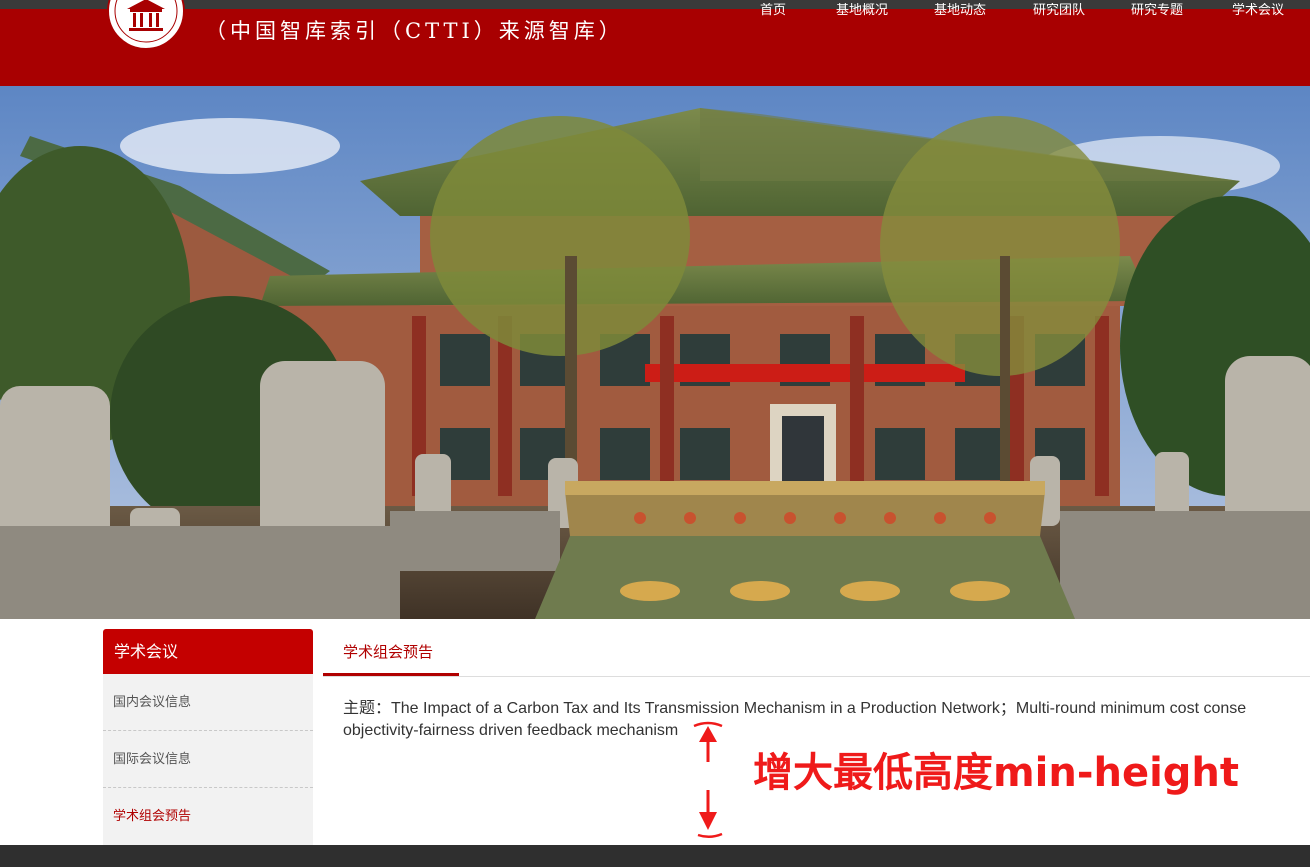 The image size is (1310, 867). I want to click on sidebar-menu: 国内会议信息 国际会议信息 学术组会预告, so click(208, 760).